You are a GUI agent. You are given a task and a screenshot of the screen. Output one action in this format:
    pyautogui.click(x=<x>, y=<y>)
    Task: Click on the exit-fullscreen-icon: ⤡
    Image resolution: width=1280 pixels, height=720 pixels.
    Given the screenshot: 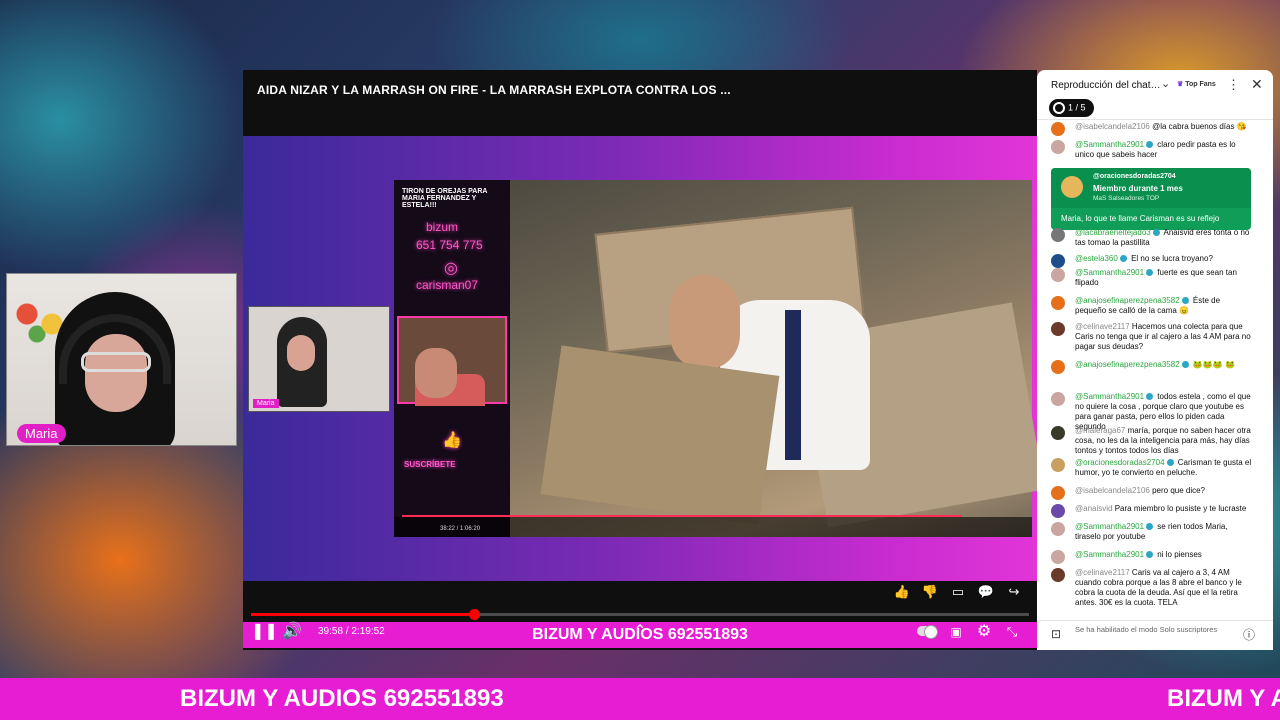 What is the action you would take?
    pyautogui.click(x=1012, y=633)
    